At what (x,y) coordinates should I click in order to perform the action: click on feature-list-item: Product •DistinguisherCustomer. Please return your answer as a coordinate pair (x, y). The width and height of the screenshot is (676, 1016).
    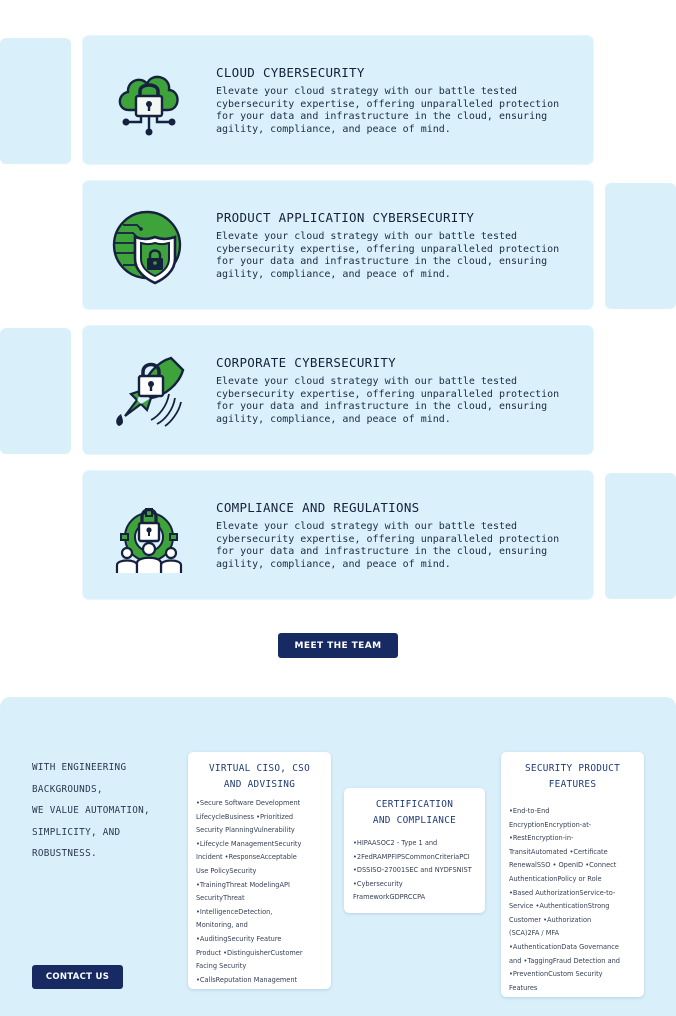
    Looking at the image, I should click on (249, 952).